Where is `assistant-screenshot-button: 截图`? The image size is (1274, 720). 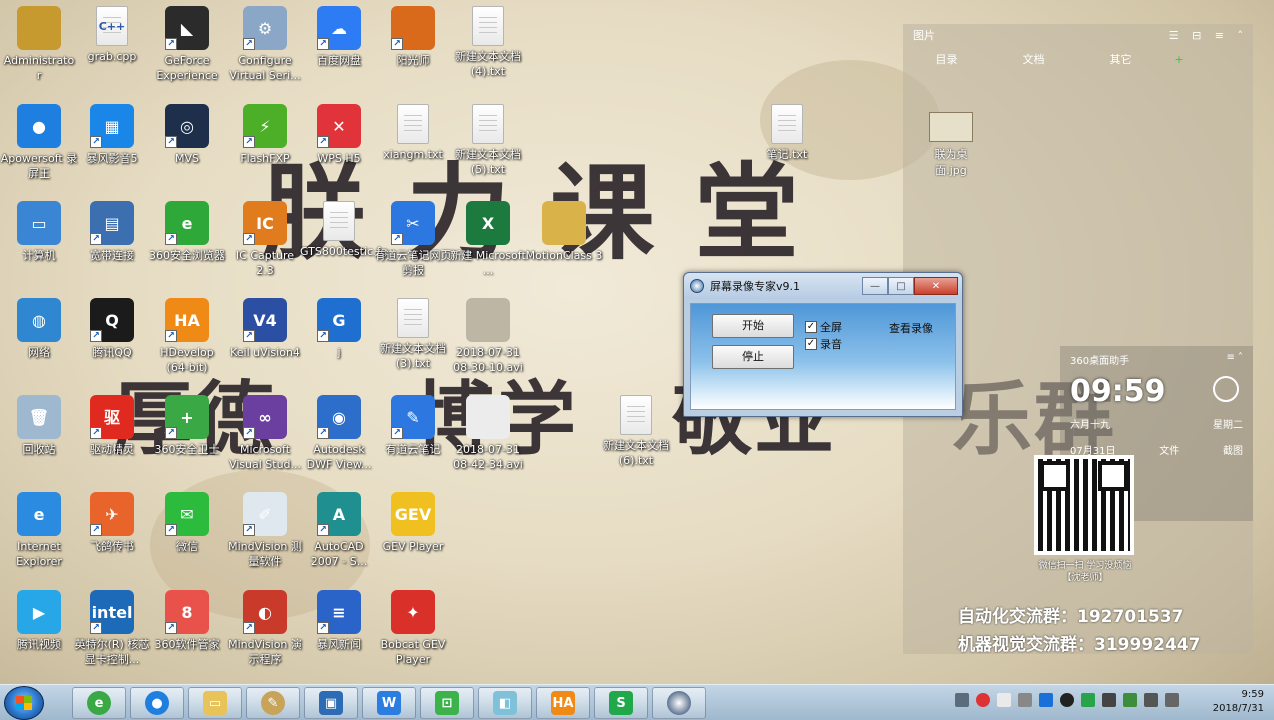 assistant-screenshot-button: 截图 is located at coordinates (1233, 449).